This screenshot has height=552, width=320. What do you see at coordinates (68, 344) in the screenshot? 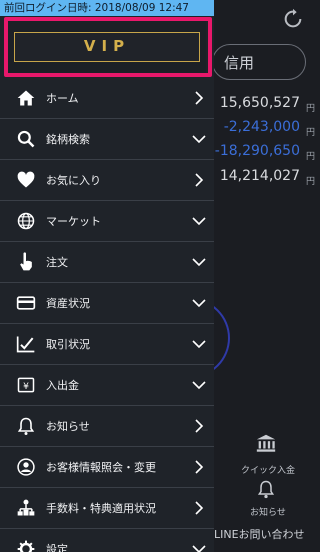
I see `menu-item-label: 取引状況` at bounding box center [68, 344].